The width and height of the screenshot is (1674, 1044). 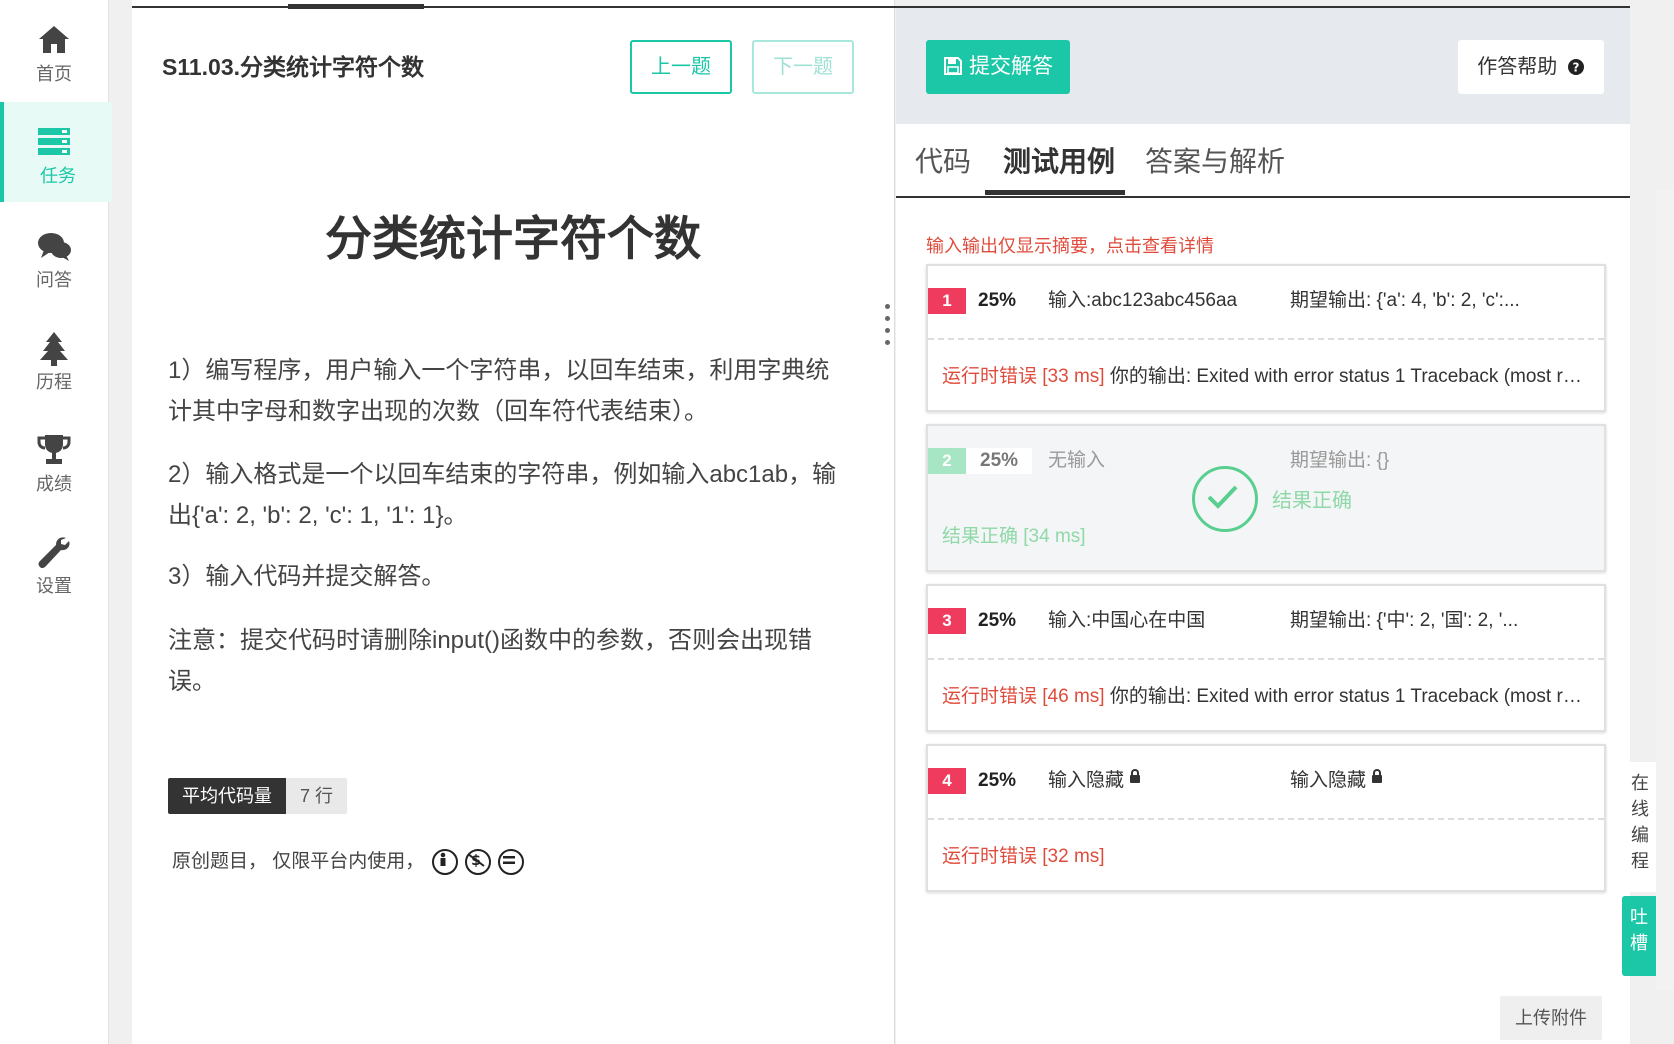 What do you see at coordinates (298, 861) in the screenshot?
I see `license-text: 原创题目， 仅限平台内使用，` at bounding box center [298, 861].